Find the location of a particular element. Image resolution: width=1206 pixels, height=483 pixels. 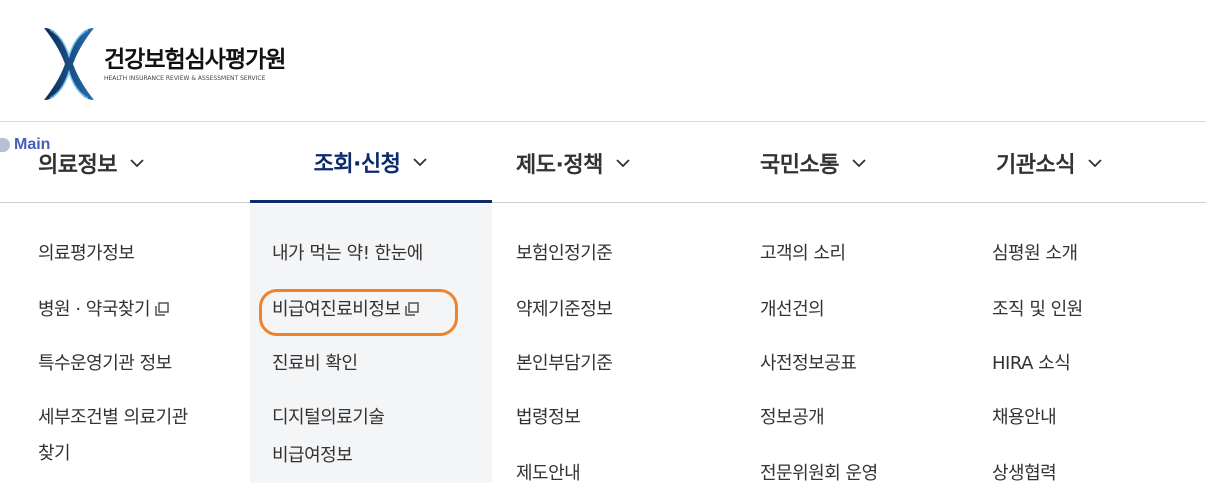

submenu-item: 디지털의료기술 is located at coordinates (328, 418).